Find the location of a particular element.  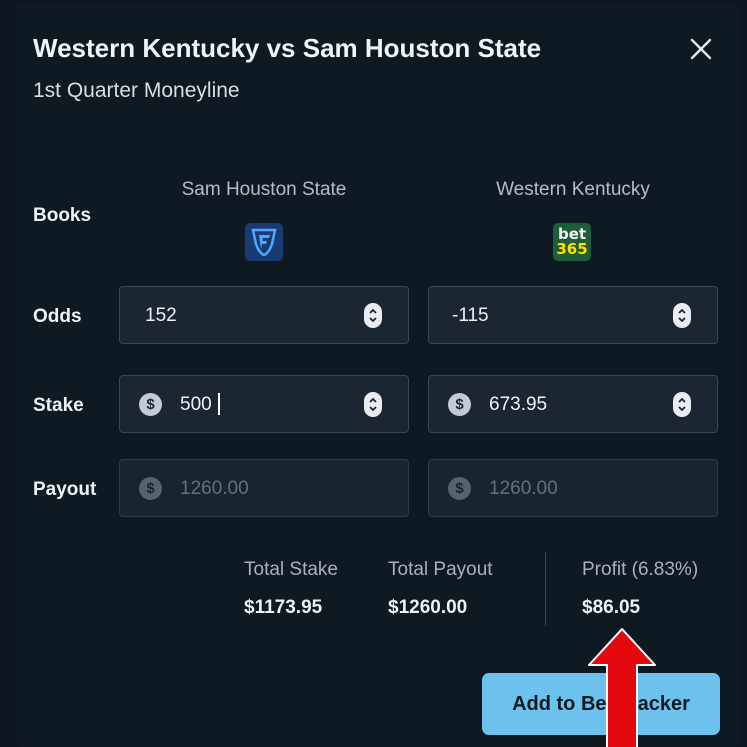

total-payout-label: Total Payout is located at coordinates (440, 569).